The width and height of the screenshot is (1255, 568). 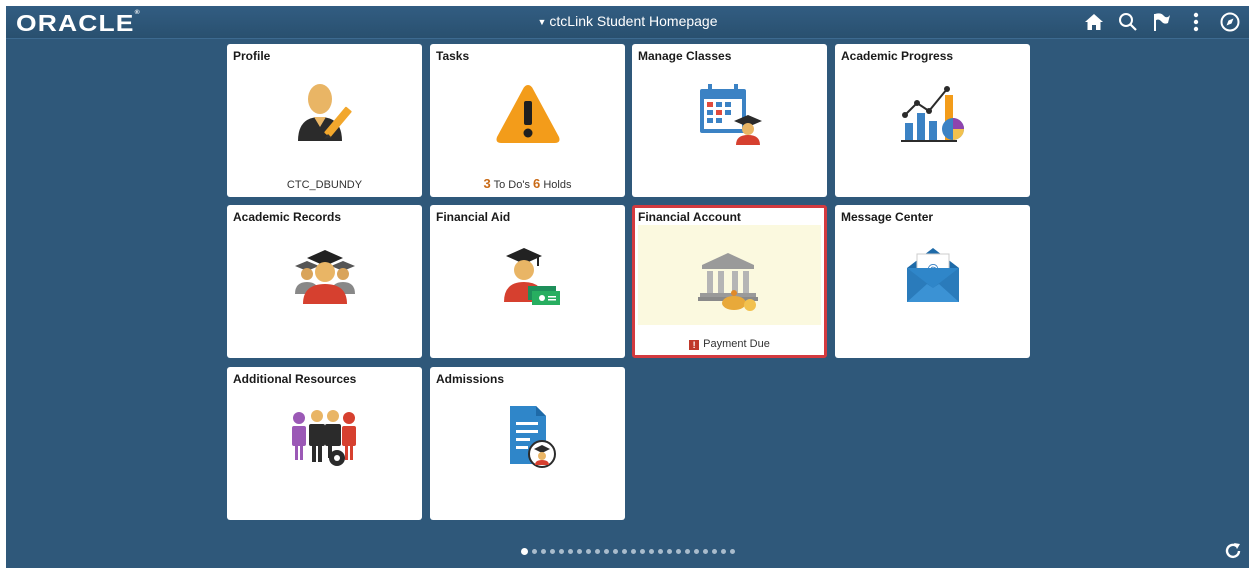 What do you see at coordinates (324, 437) in the screenshot?
I see `people-gear-icon` at bounding box center [324, 437].